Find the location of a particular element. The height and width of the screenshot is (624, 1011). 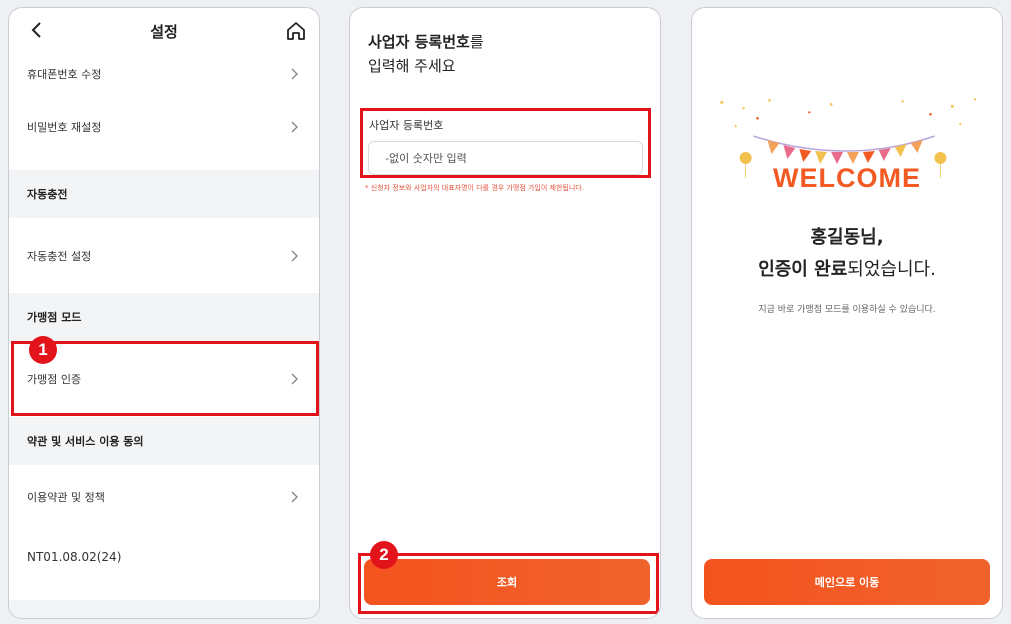

user-name: 홍길동님, is located at coordinates (847, 237).